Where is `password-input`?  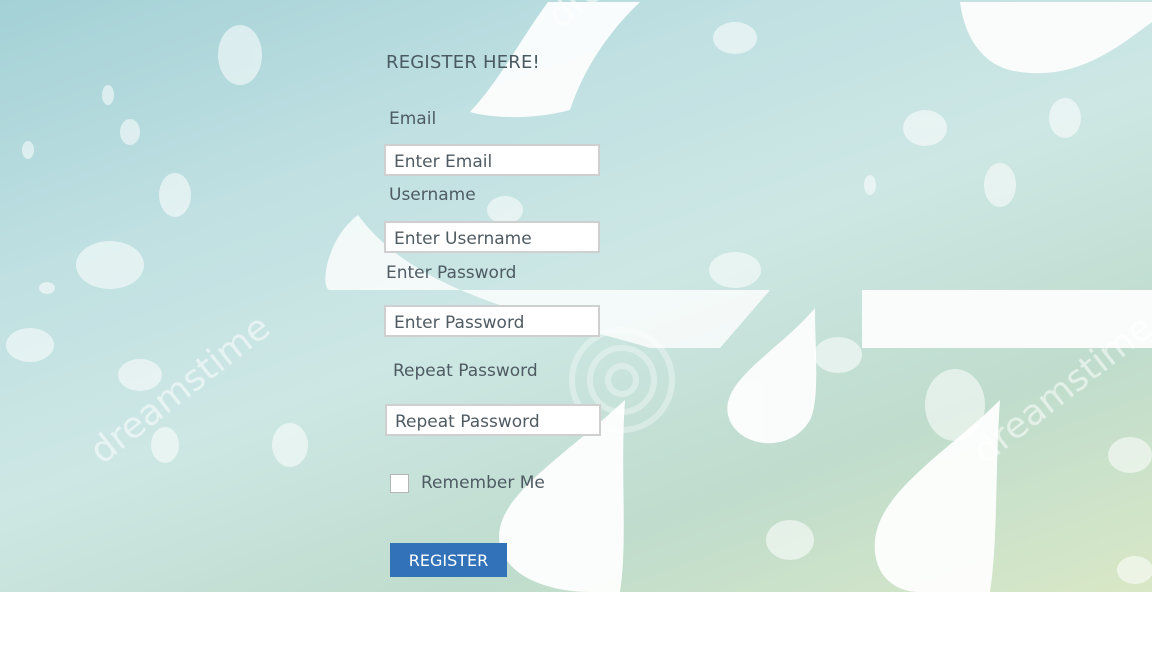 password-input is located at coordinates (492, 321).